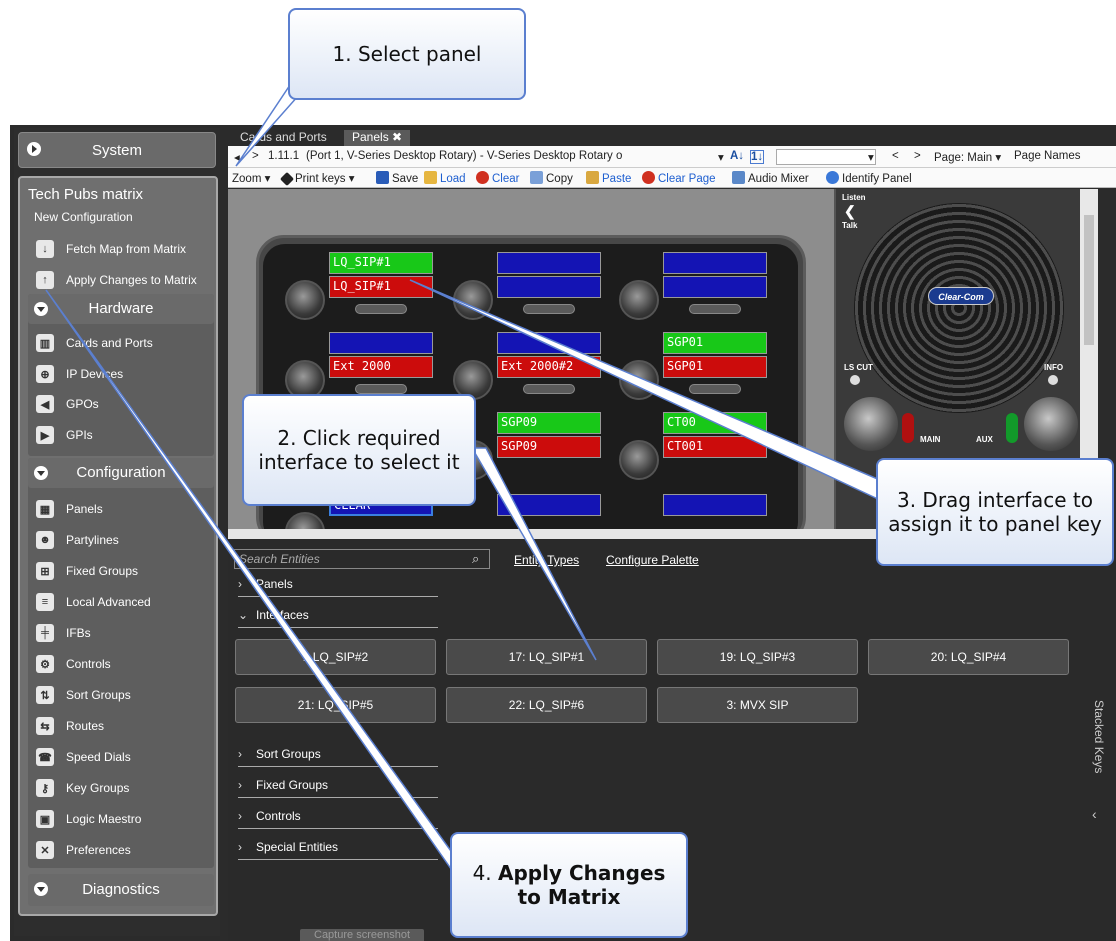 This screenshot has height=941, width=1116. What do you see at coordinates (475, 559) in the screenshot?
I see `search-icon: ⌕` at bounding box center [475, 559].